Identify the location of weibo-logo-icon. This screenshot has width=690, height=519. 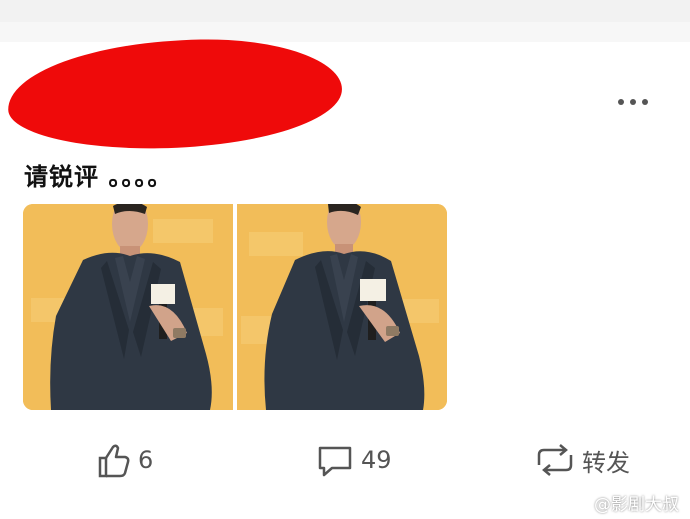
(578, 503).